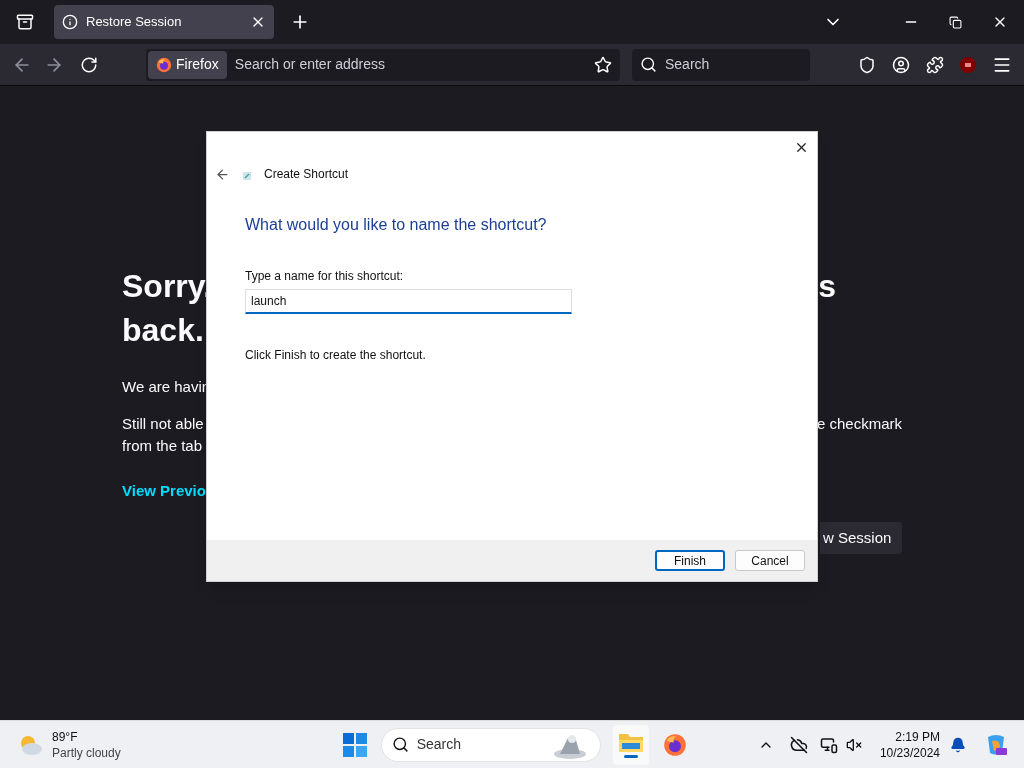  I want to click on folder-icon, so click(630, 742).